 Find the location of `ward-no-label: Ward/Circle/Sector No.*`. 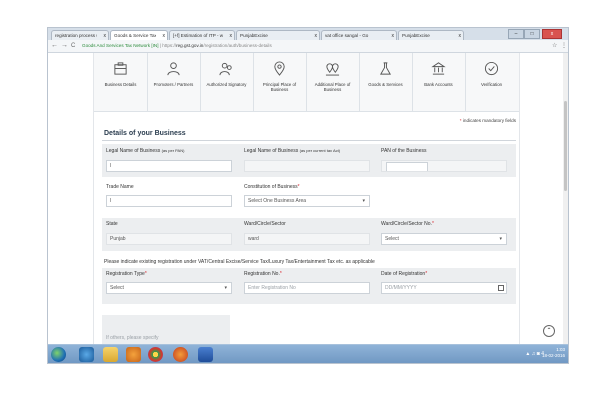

ward-no-label: Ward/Circle/Sector No.* is located at coordinates (407, 224).